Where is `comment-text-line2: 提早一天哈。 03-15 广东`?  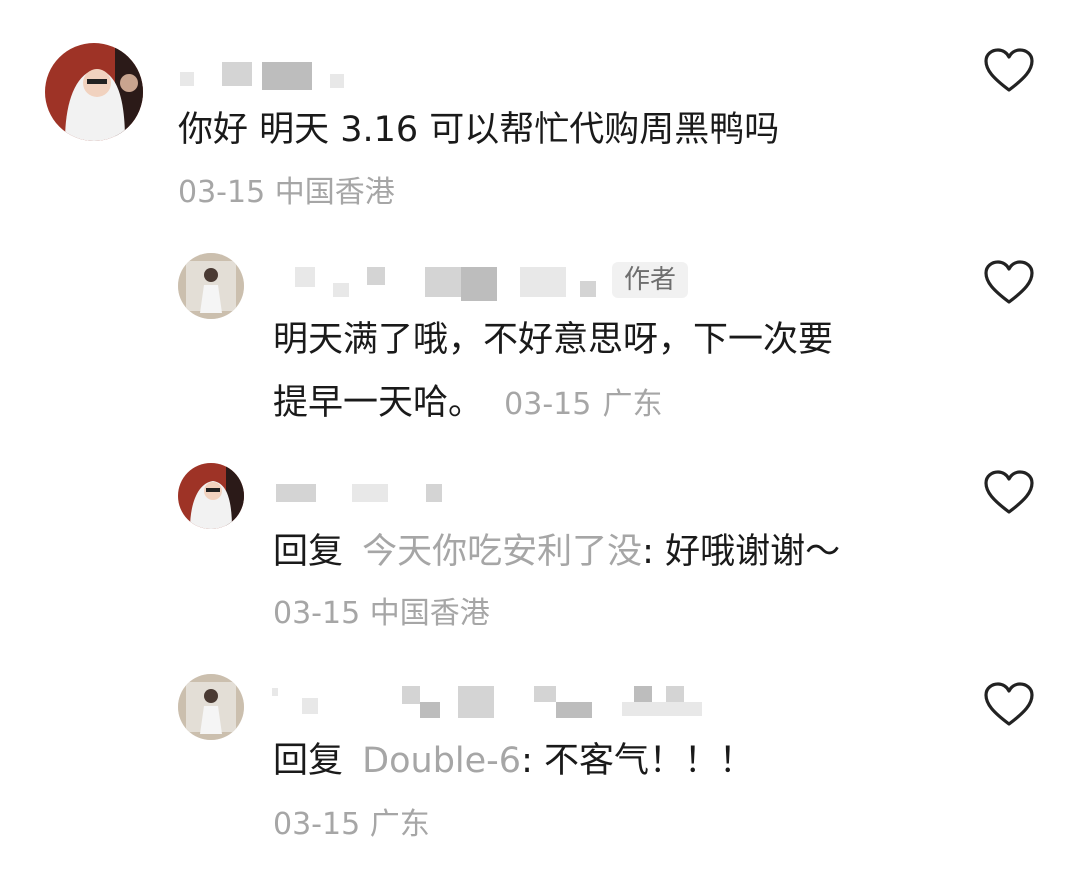
comment-text-line2: 提早一天哈。 03-15 广东 is located at coordinates (467, 404).